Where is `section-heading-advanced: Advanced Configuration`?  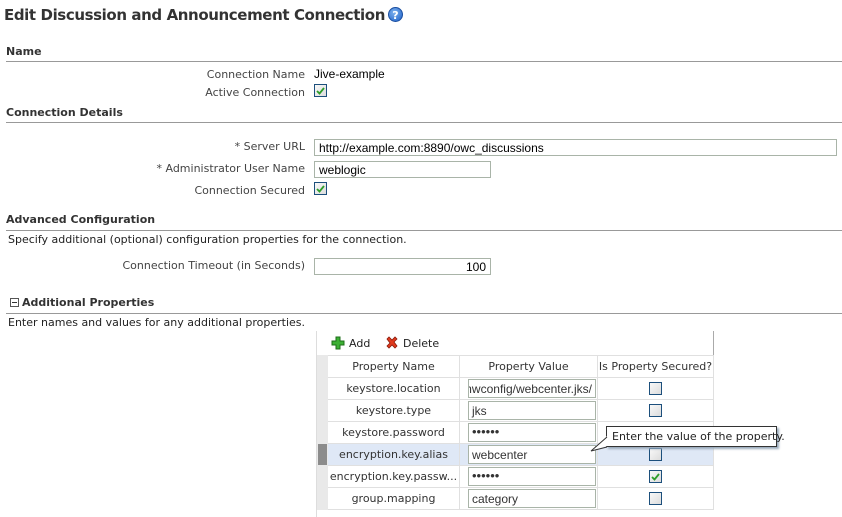 section-heading-advanced: Advanced Configuration is located at coordinates (81, 219).